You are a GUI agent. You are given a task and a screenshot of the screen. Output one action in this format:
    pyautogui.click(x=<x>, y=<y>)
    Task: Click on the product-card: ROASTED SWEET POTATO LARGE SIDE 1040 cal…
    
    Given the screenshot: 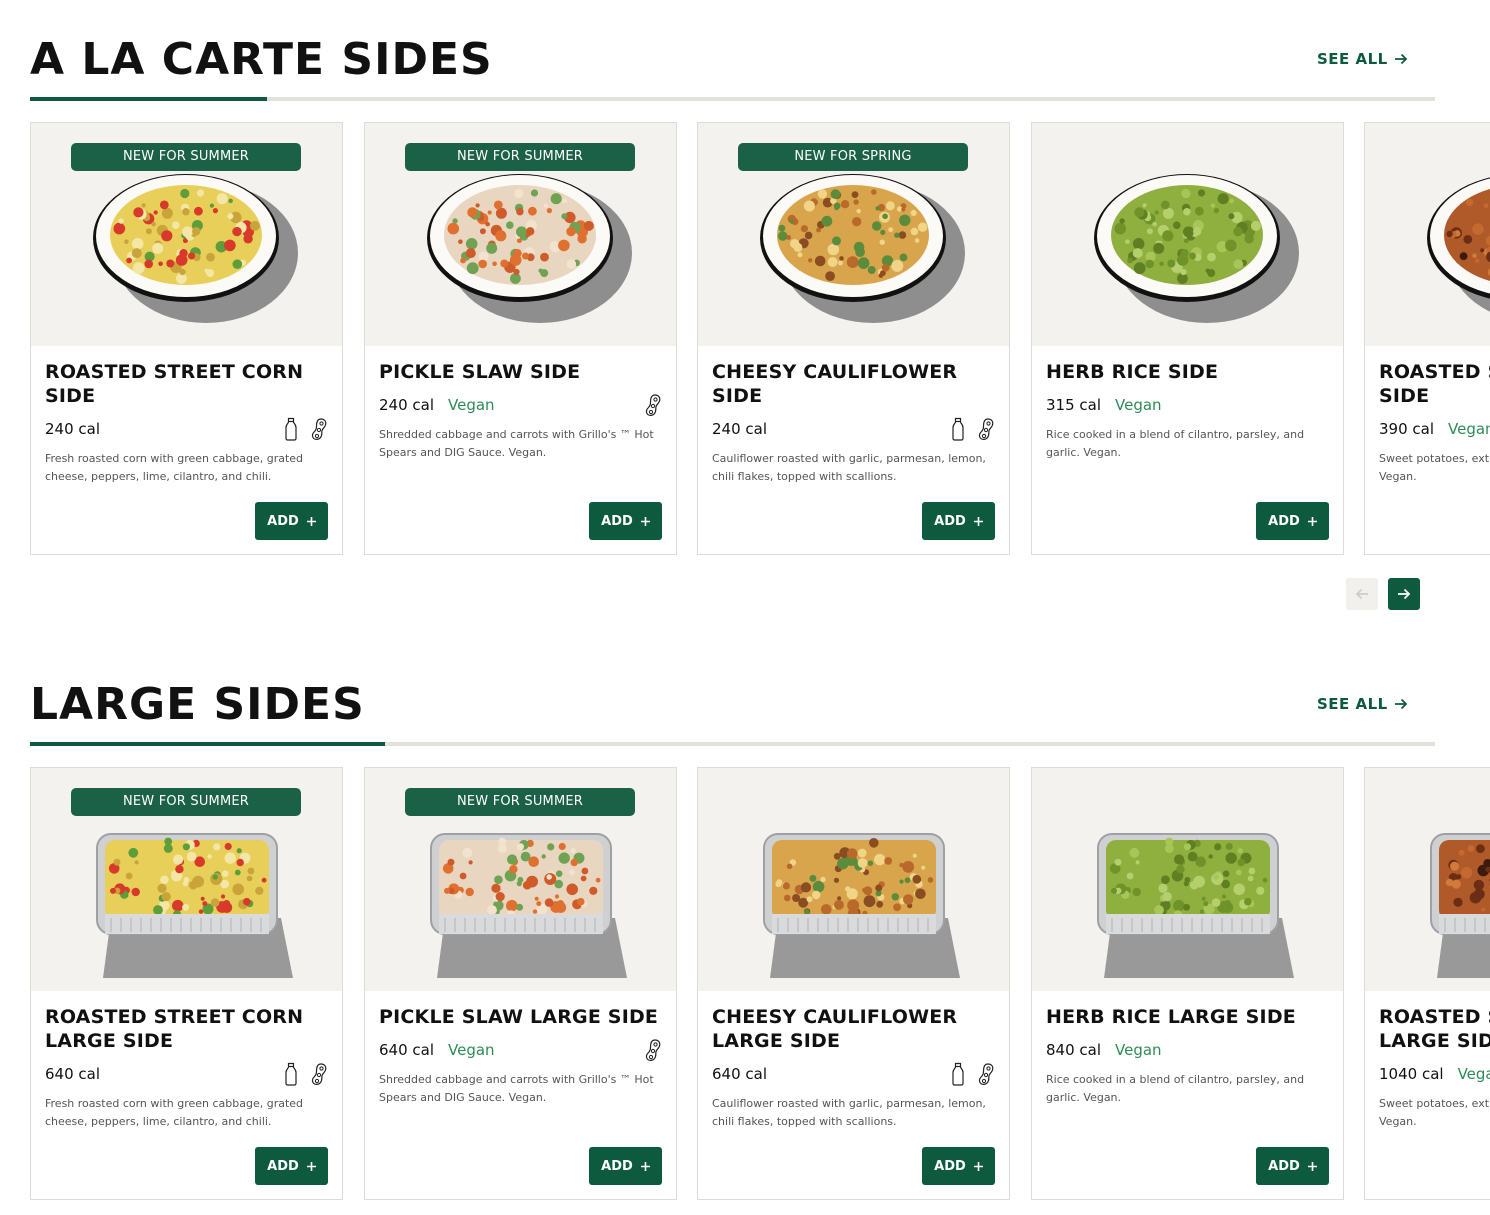 What is the action you would take?
    pyautogui.click(x=1427, y=983)
    